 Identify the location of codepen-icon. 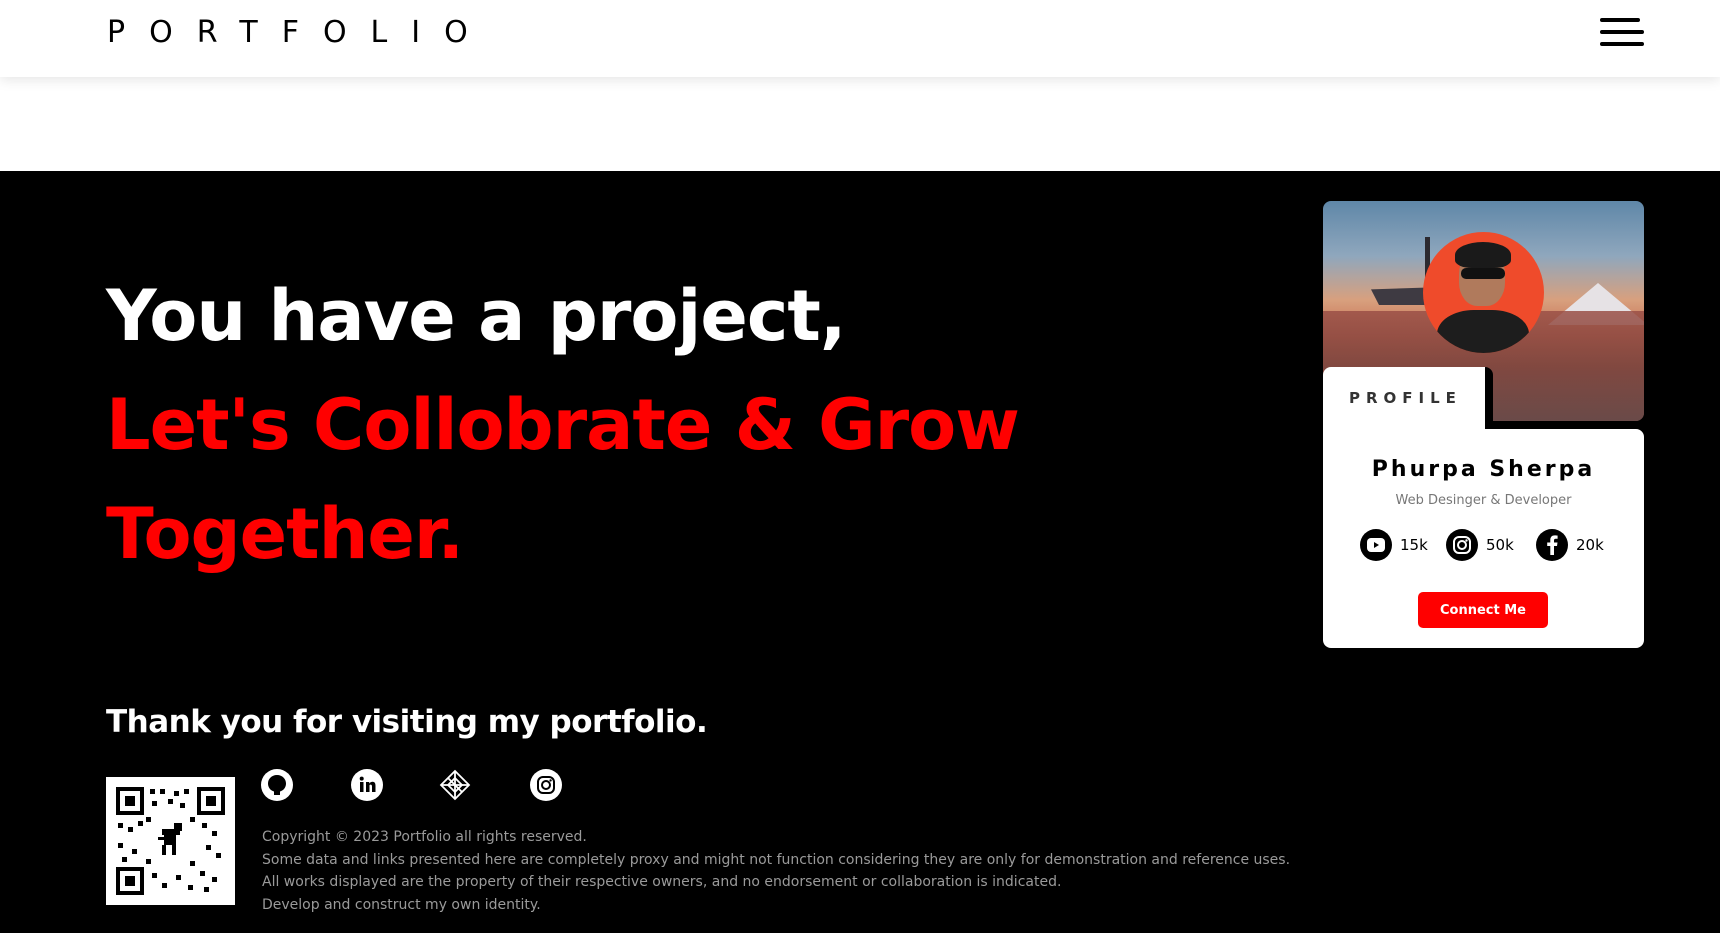
(455, 785).